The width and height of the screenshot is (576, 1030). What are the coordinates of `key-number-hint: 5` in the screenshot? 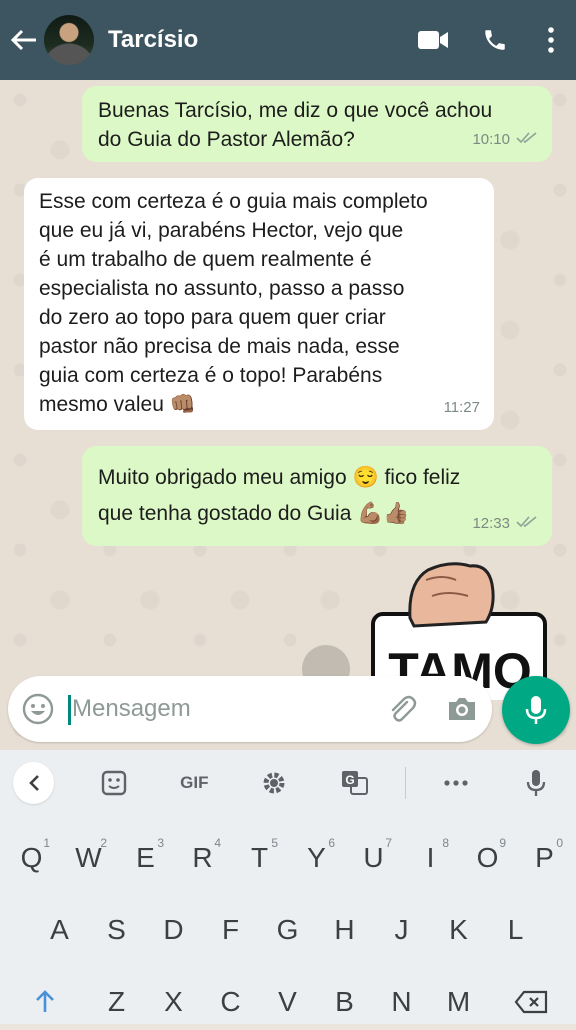 It's located at (274, 843).